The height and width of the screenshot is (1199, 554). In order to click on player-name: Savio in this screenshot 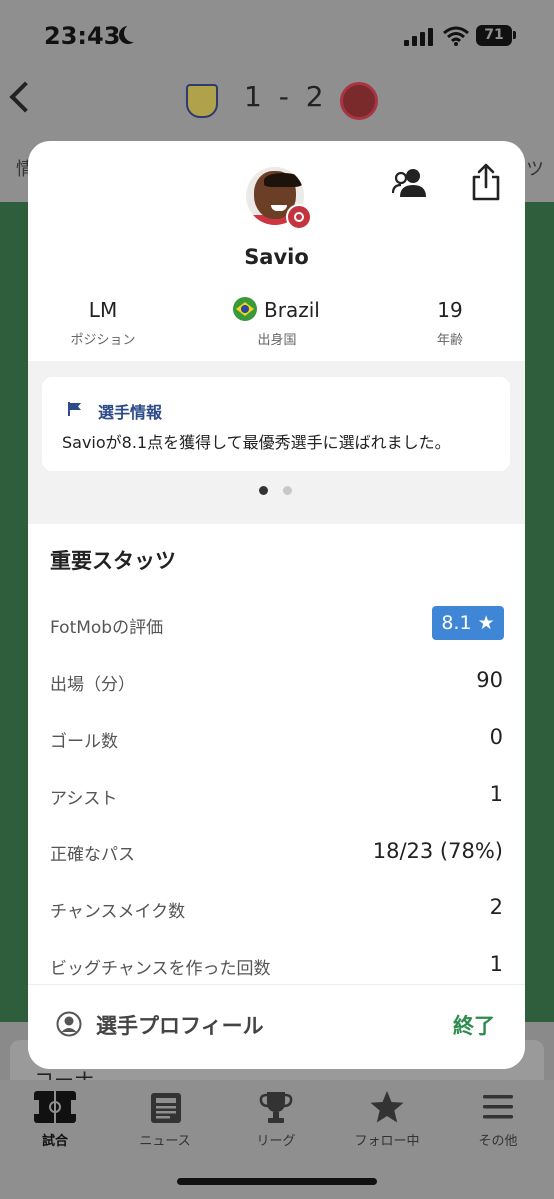, I will do `click(276, 257)`.